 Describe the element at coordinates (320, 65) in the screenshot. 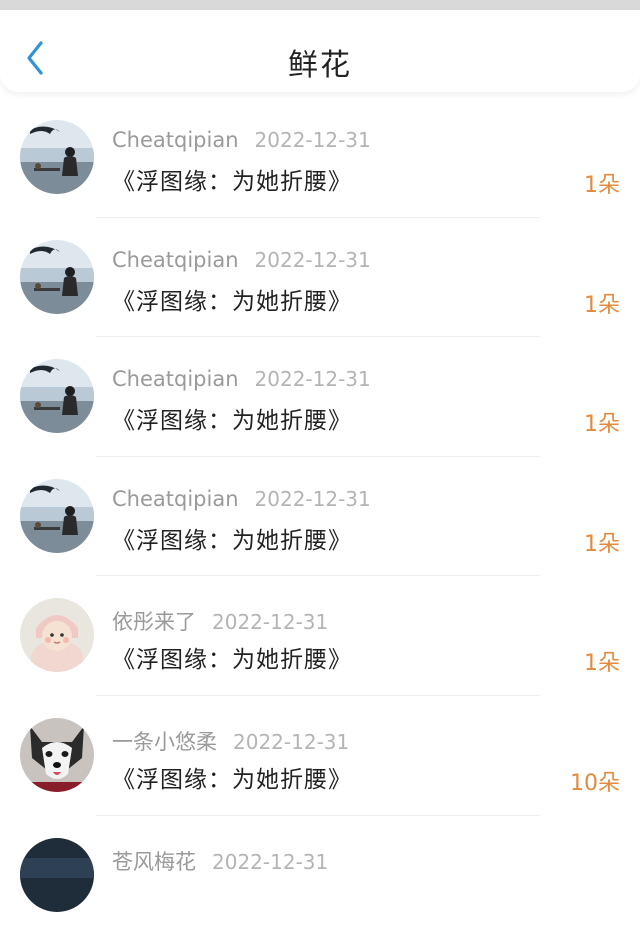

I see `page-title: 鲜花` at that location.